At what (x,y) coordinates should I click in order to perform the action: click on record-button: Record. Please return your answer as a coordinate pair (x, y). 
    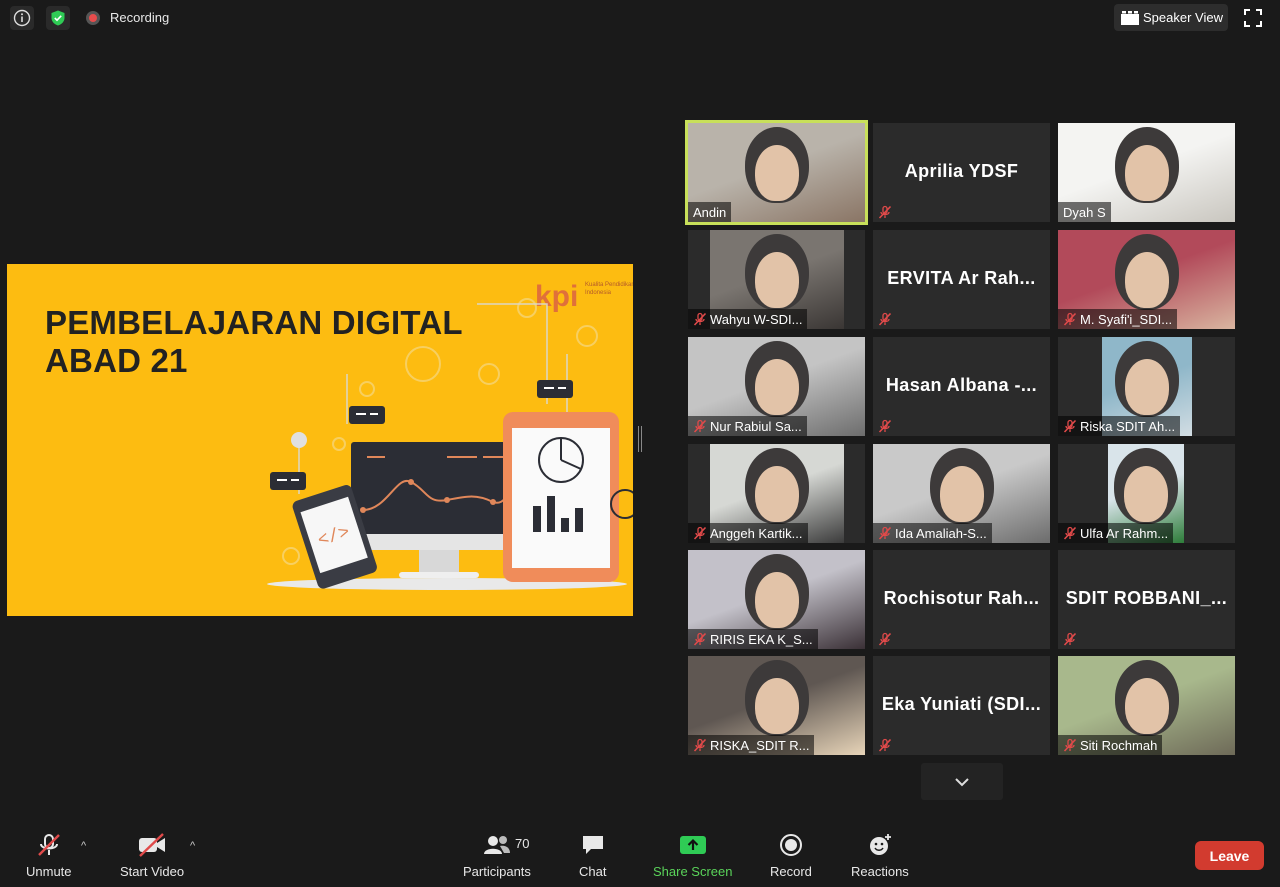
    Looking at the image, I should click on (791, 855).